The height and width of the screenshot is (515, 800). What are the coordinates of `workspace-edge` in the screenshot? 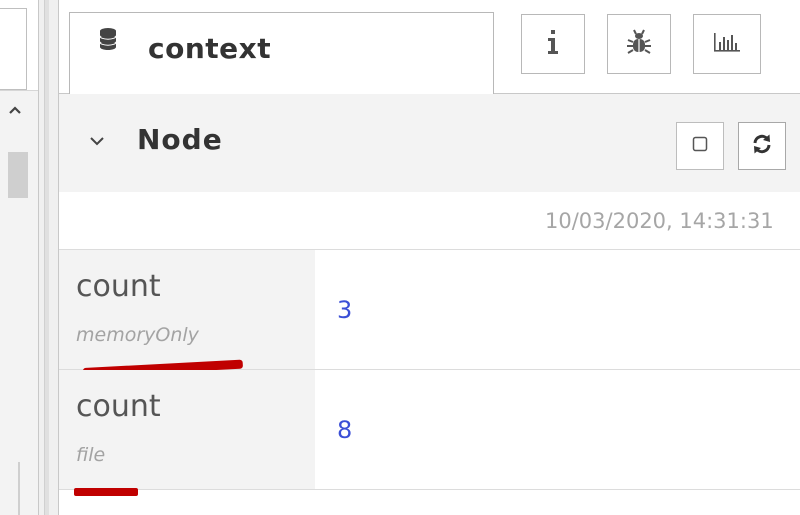 It's located at (19, 257).